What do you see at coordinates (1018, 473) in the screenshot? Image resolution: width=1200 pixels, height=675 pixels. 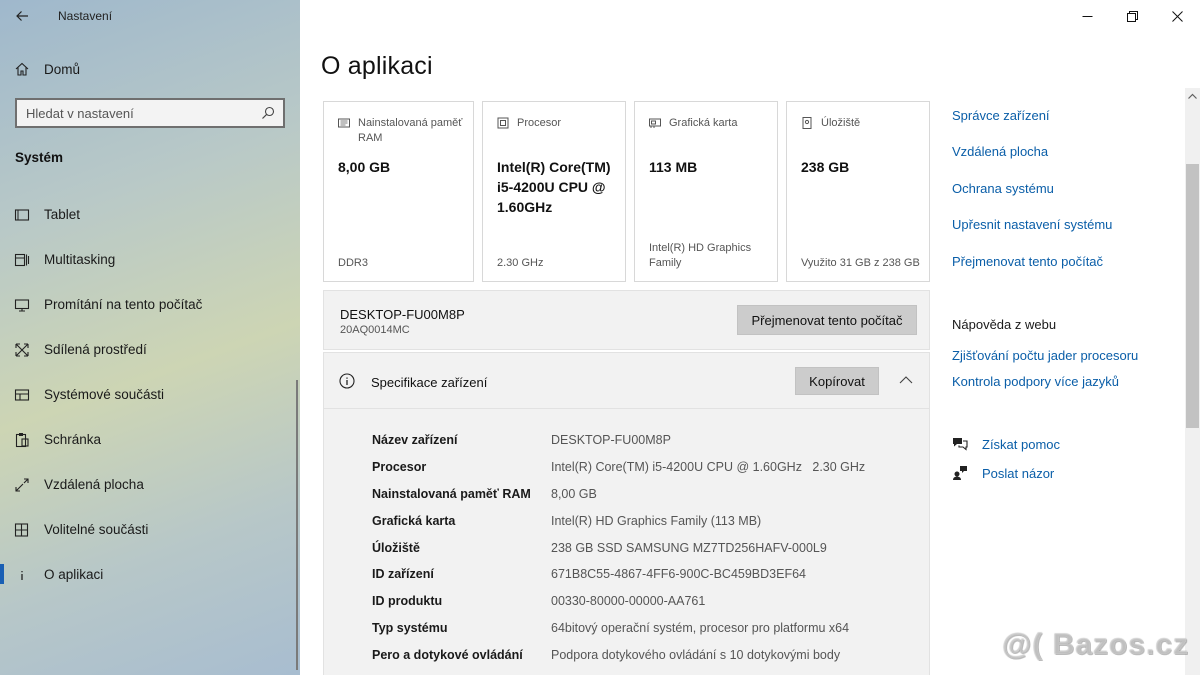 I see `send-feedback-label: Poslat názor` at bounding box center [1018, 473].